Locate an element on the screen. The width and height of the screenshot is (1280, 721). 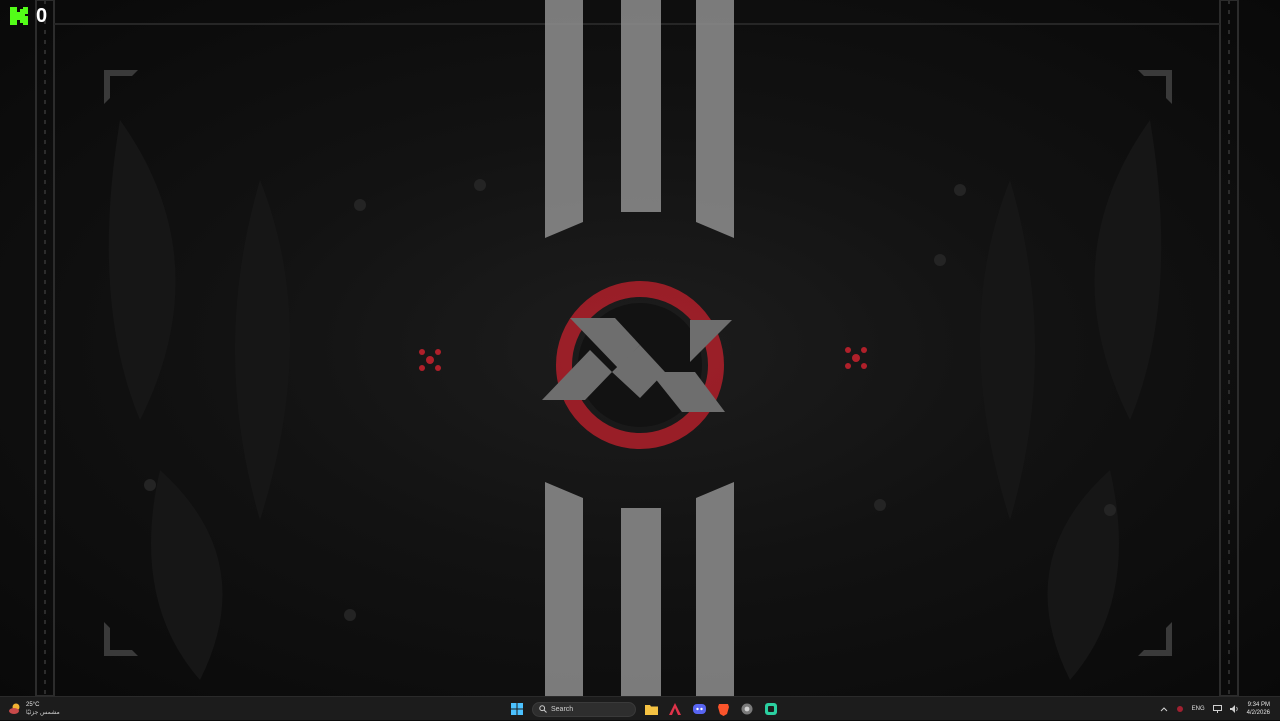
browser-button is located at coordinates (747, 709).